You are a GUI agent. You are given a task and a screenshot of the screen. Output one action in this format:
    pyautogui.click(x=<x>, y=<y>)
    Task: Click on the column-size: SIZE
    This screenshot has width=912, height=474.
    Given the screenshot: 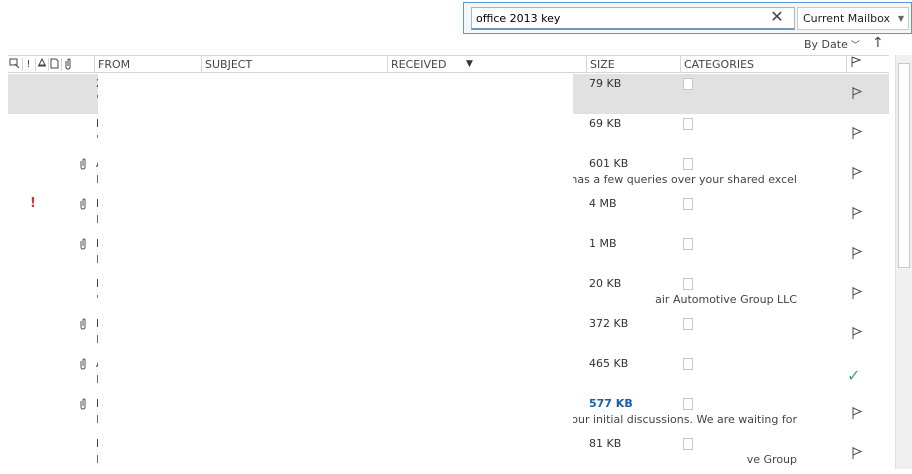 What is the action you would take?
    pyautogui.click(x=633, y=64)
    